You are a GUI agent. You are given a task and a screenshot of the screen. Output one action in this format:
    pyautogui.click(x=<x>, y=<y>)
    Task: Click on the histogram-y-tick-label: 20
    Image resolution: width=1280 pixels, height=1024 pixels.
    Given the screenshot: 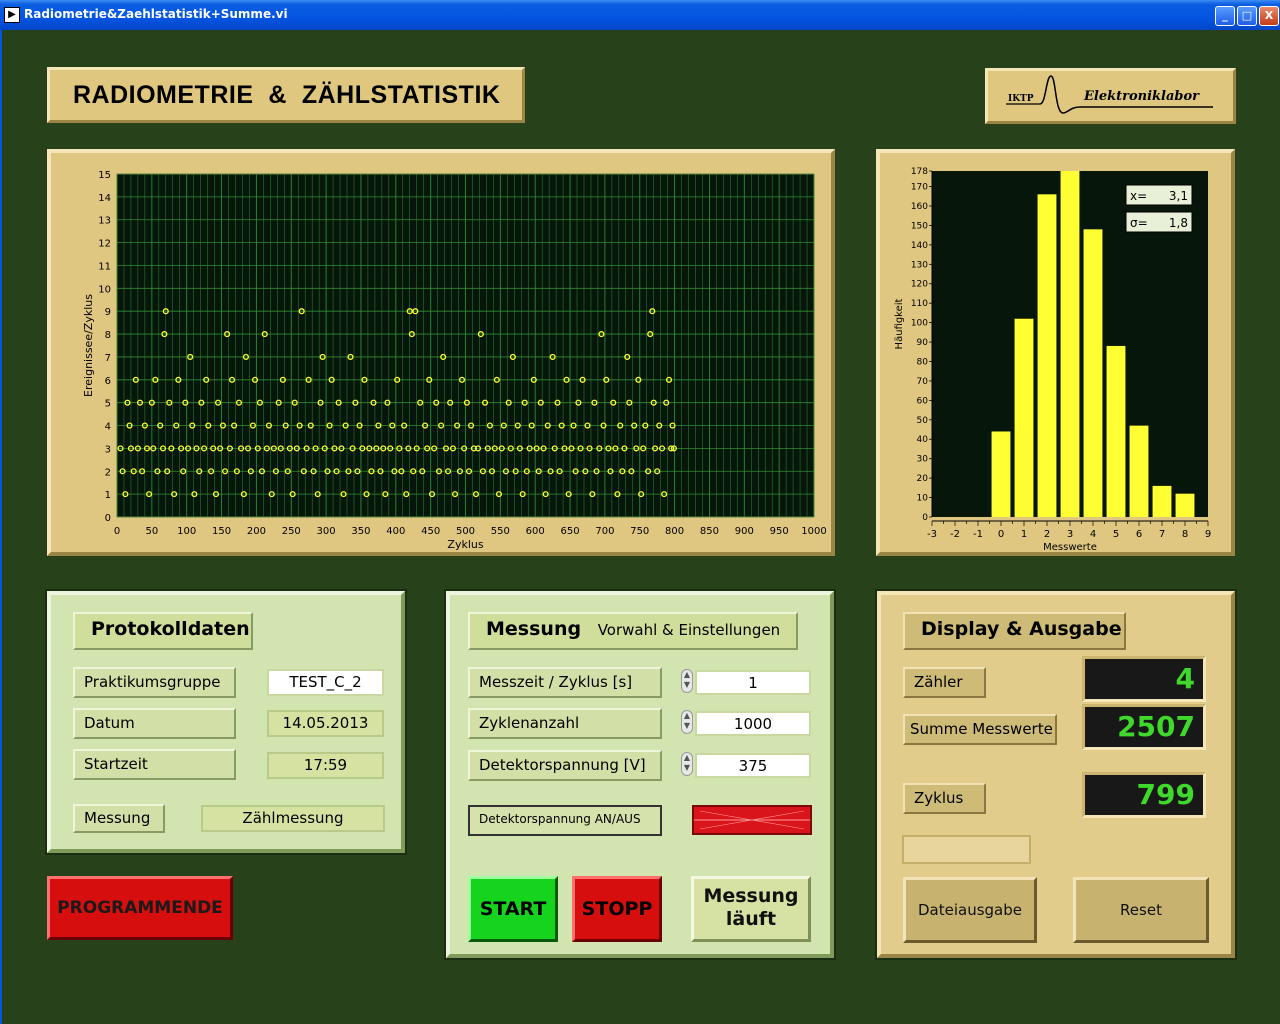 What is the action you would take?
    pyautogui.click(x=923, y=479)
    